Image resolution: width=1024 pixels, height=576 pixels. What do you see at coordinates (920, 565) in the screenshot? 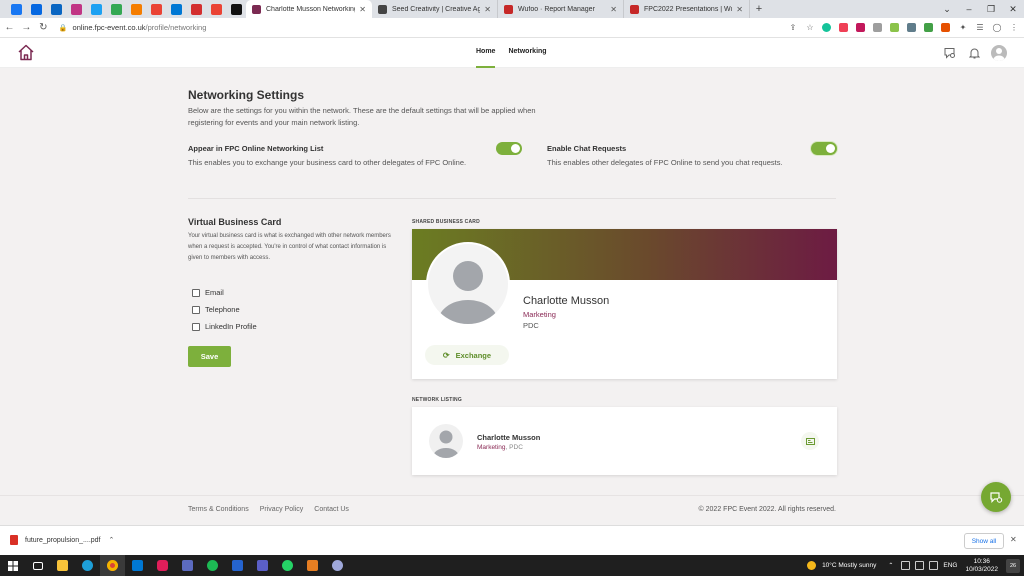
I see `network-icon` at bounding box center [920, 565].